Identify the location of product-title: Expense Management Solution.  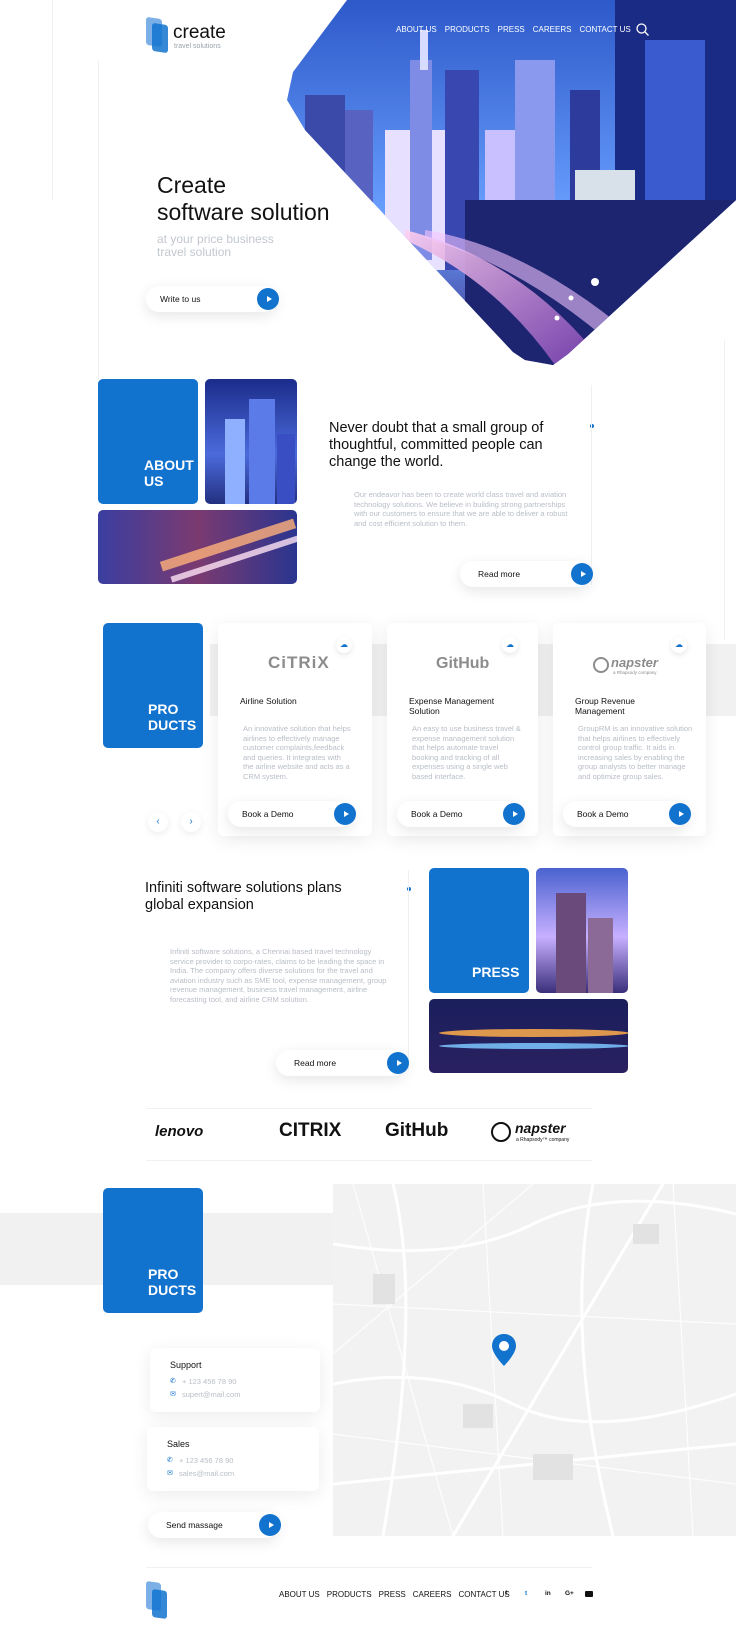
(452, 706).